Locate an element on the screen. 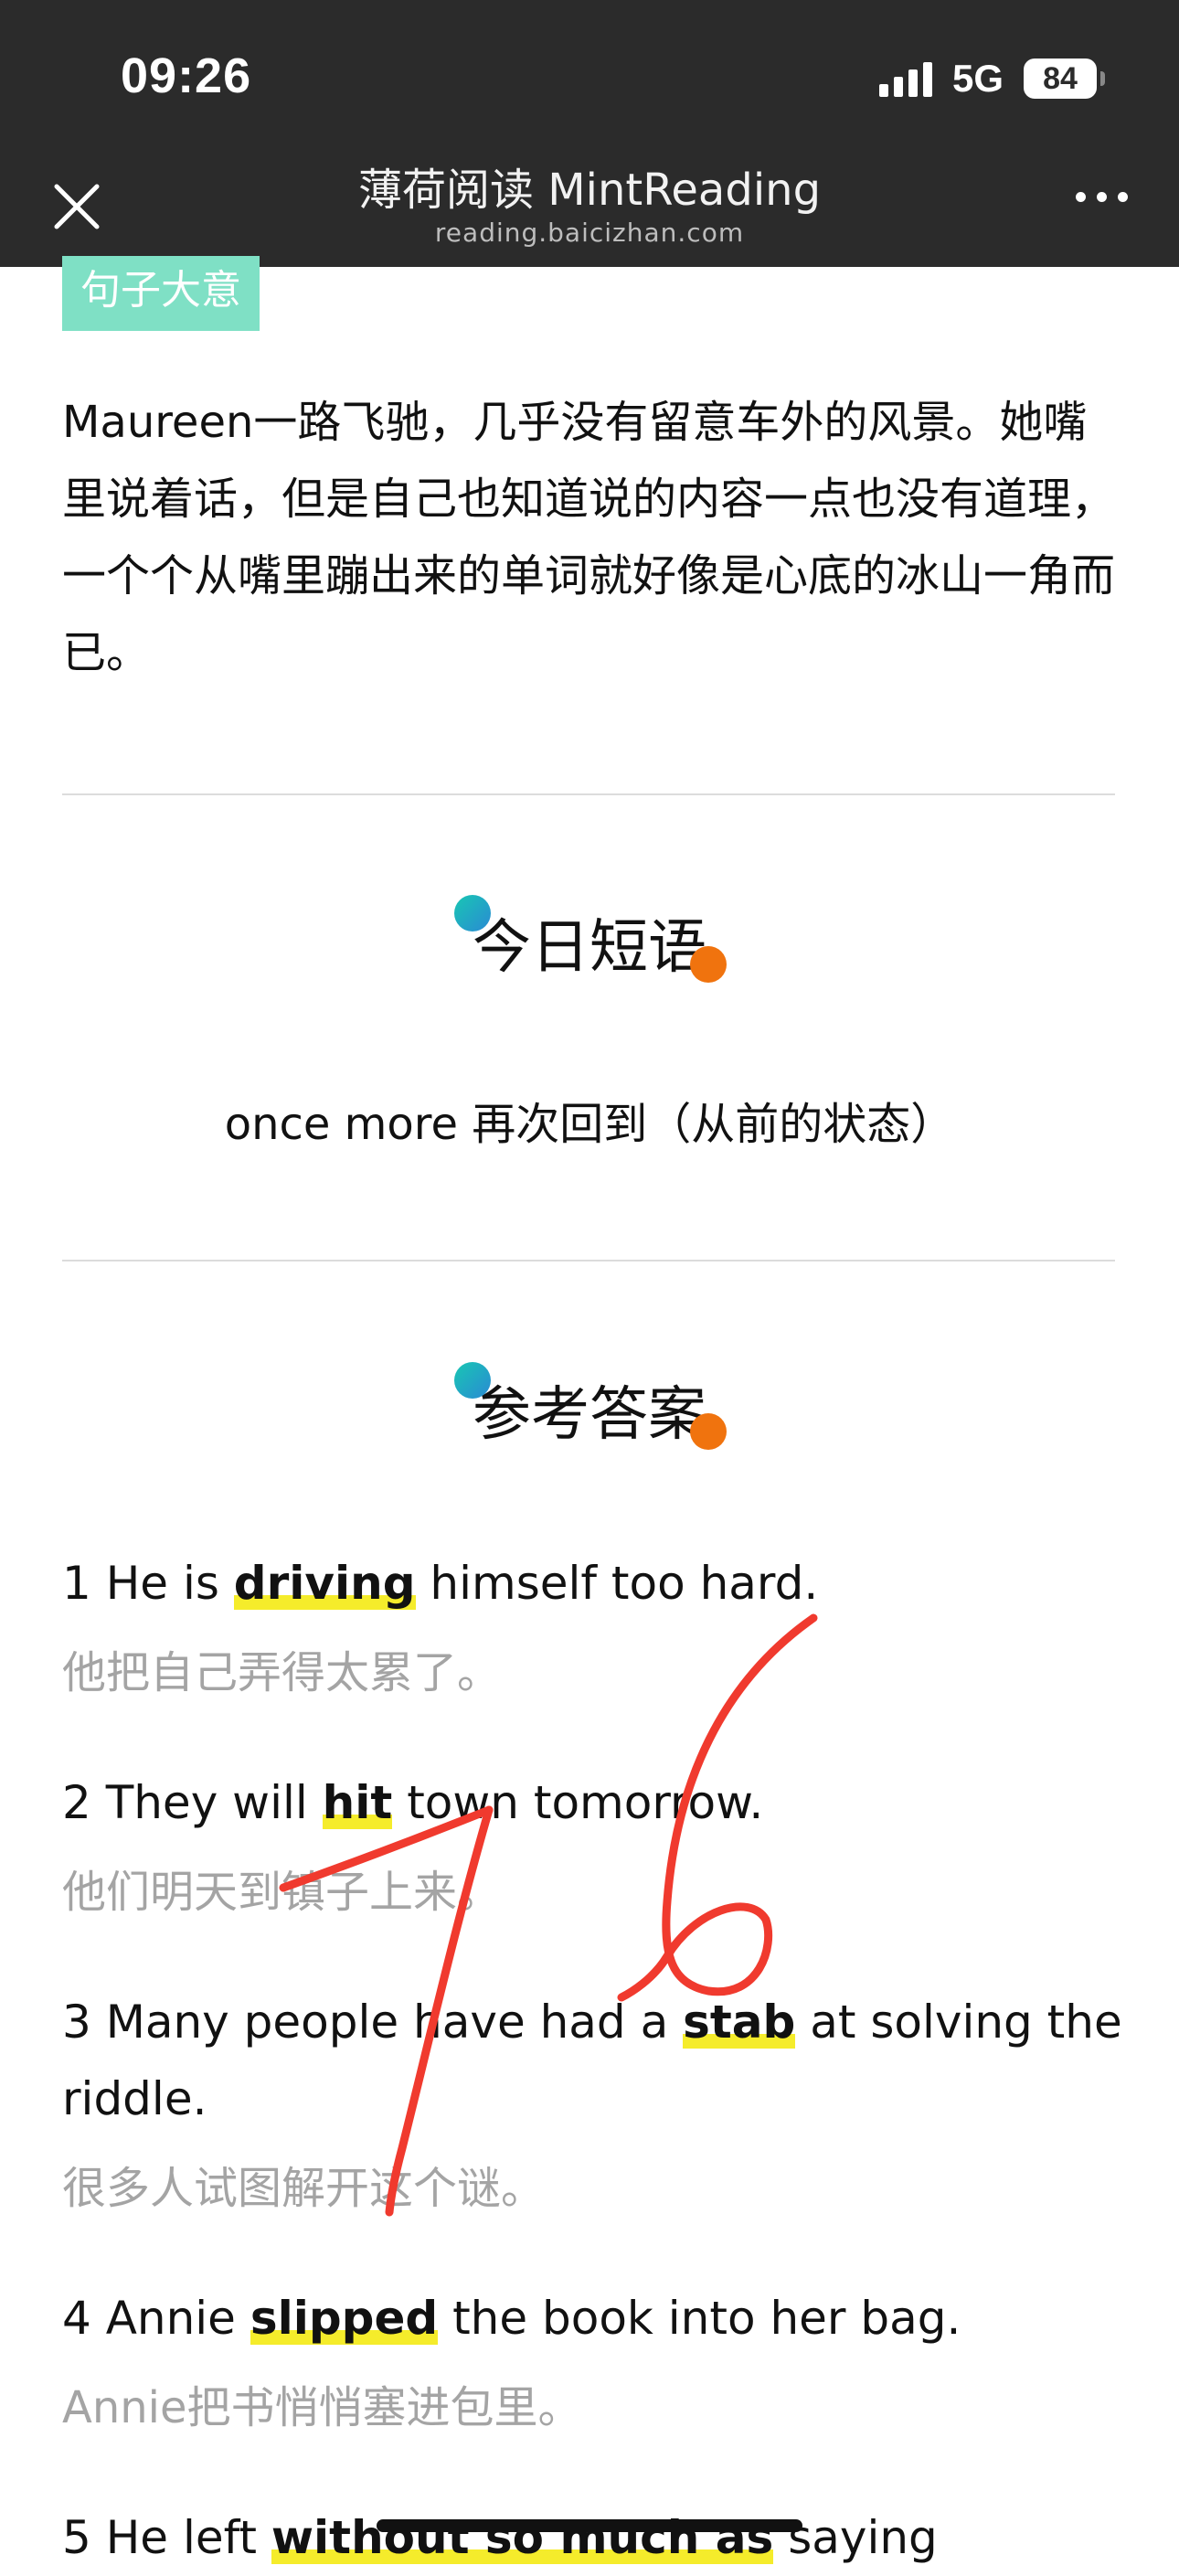  daily-phrase-heading: 今日短语 is located at coordinates (589, 940).